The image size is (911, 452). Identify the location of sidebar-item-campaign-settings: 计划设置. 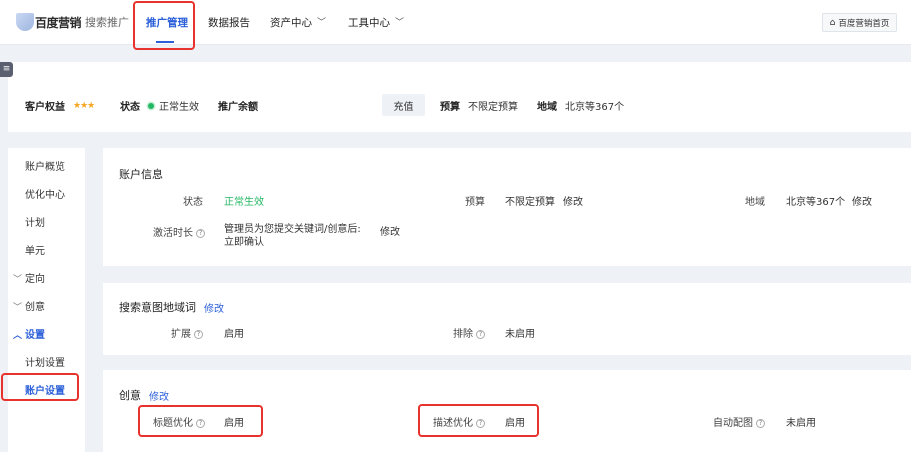
(45, 361).